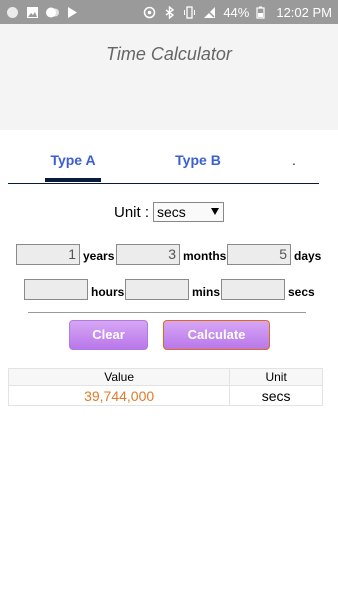 The width and height of the screenshot is (338, 600). I want to click on result-unit: secs, so click(276, 395).